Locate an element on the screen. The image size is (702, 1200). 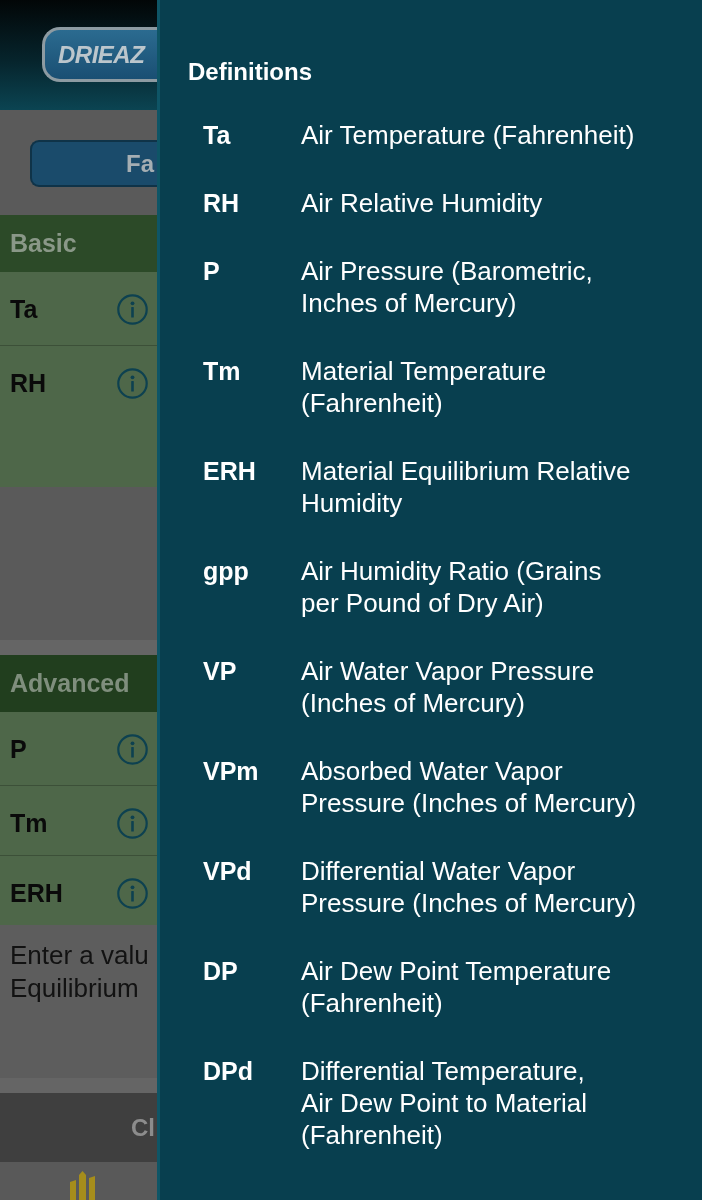
term-abbreviation: RH is located at coordinates (221, 203).